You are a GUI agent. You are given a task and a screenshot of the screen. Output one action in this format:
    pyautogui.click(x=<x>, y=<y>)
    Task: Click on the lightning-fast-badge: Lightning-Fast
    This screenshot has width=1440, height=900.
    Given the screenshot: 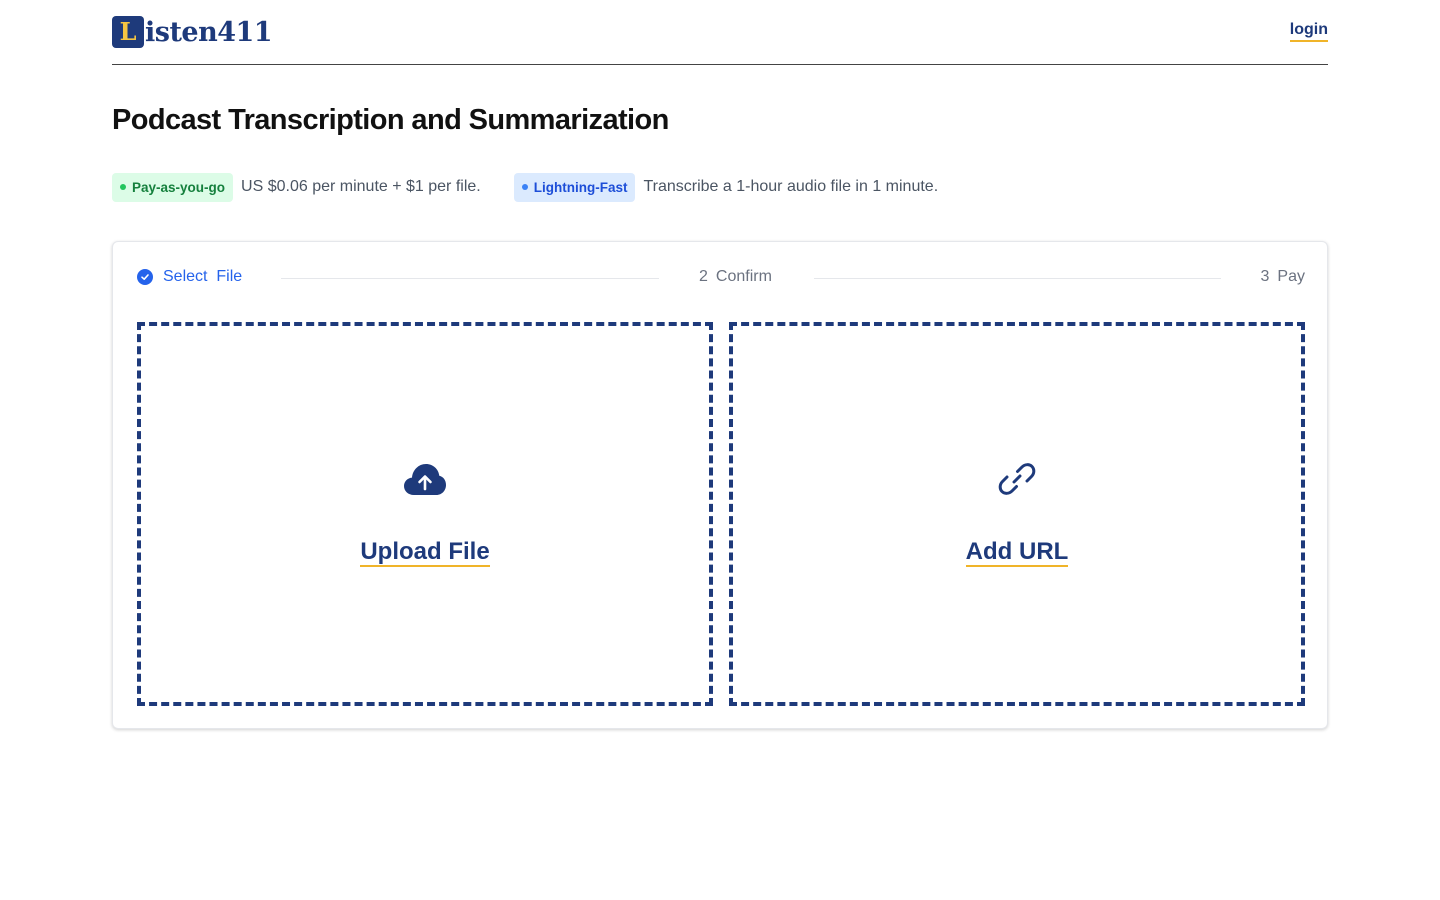 What is the action you would take?
    pyautogui.click(x=574, y=187)
    